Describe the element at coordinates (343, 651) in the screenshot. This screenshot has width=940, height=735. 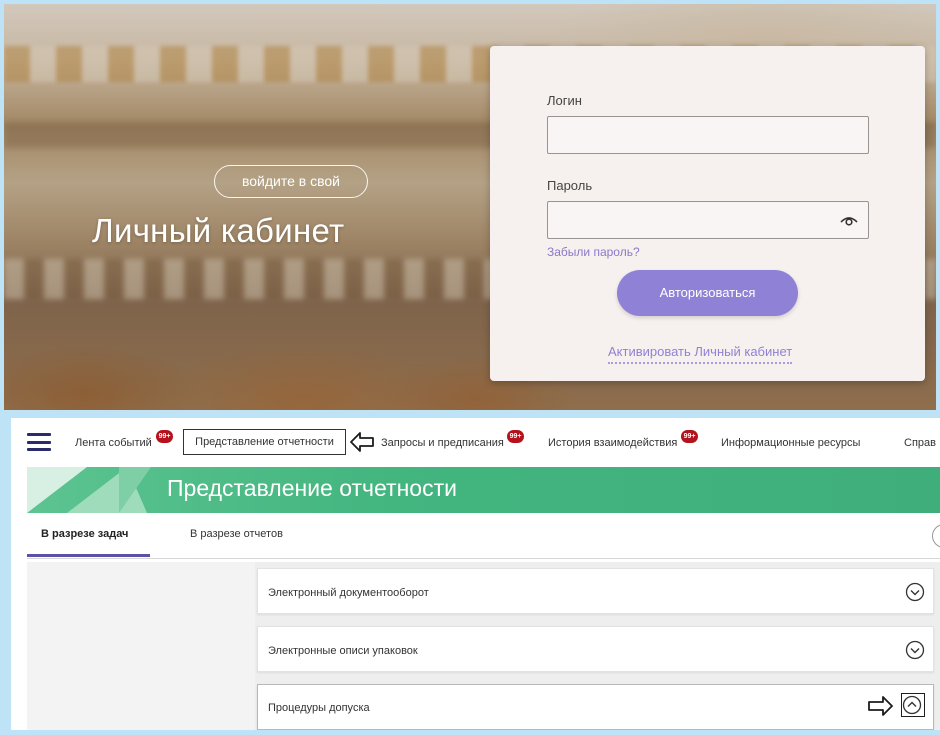
I see `accordion-label: Электронные описи упаковок` at that location.